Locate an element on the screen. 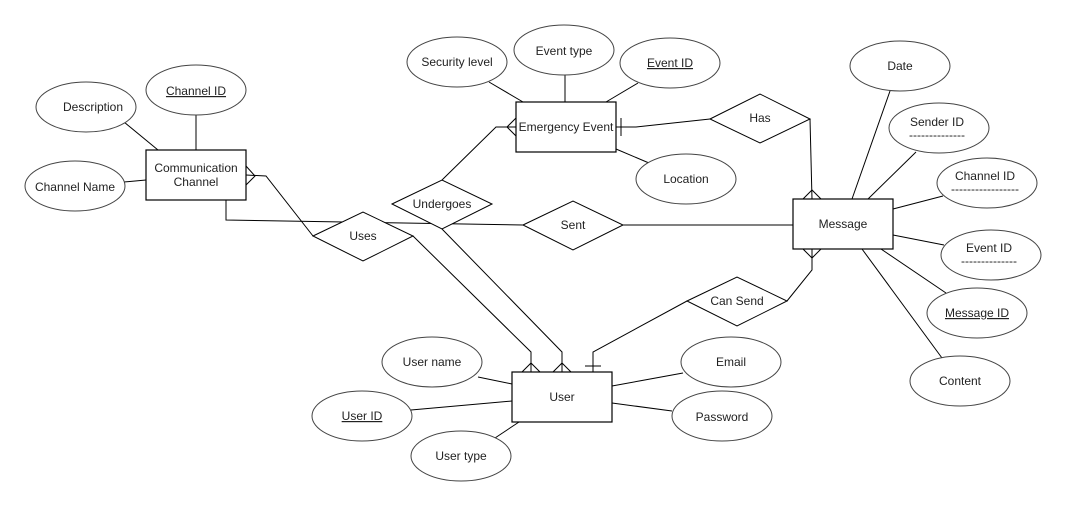 This screenshot has height=508, width=1067. relationship-label: Undergoes is located at coordinates (442, 204).